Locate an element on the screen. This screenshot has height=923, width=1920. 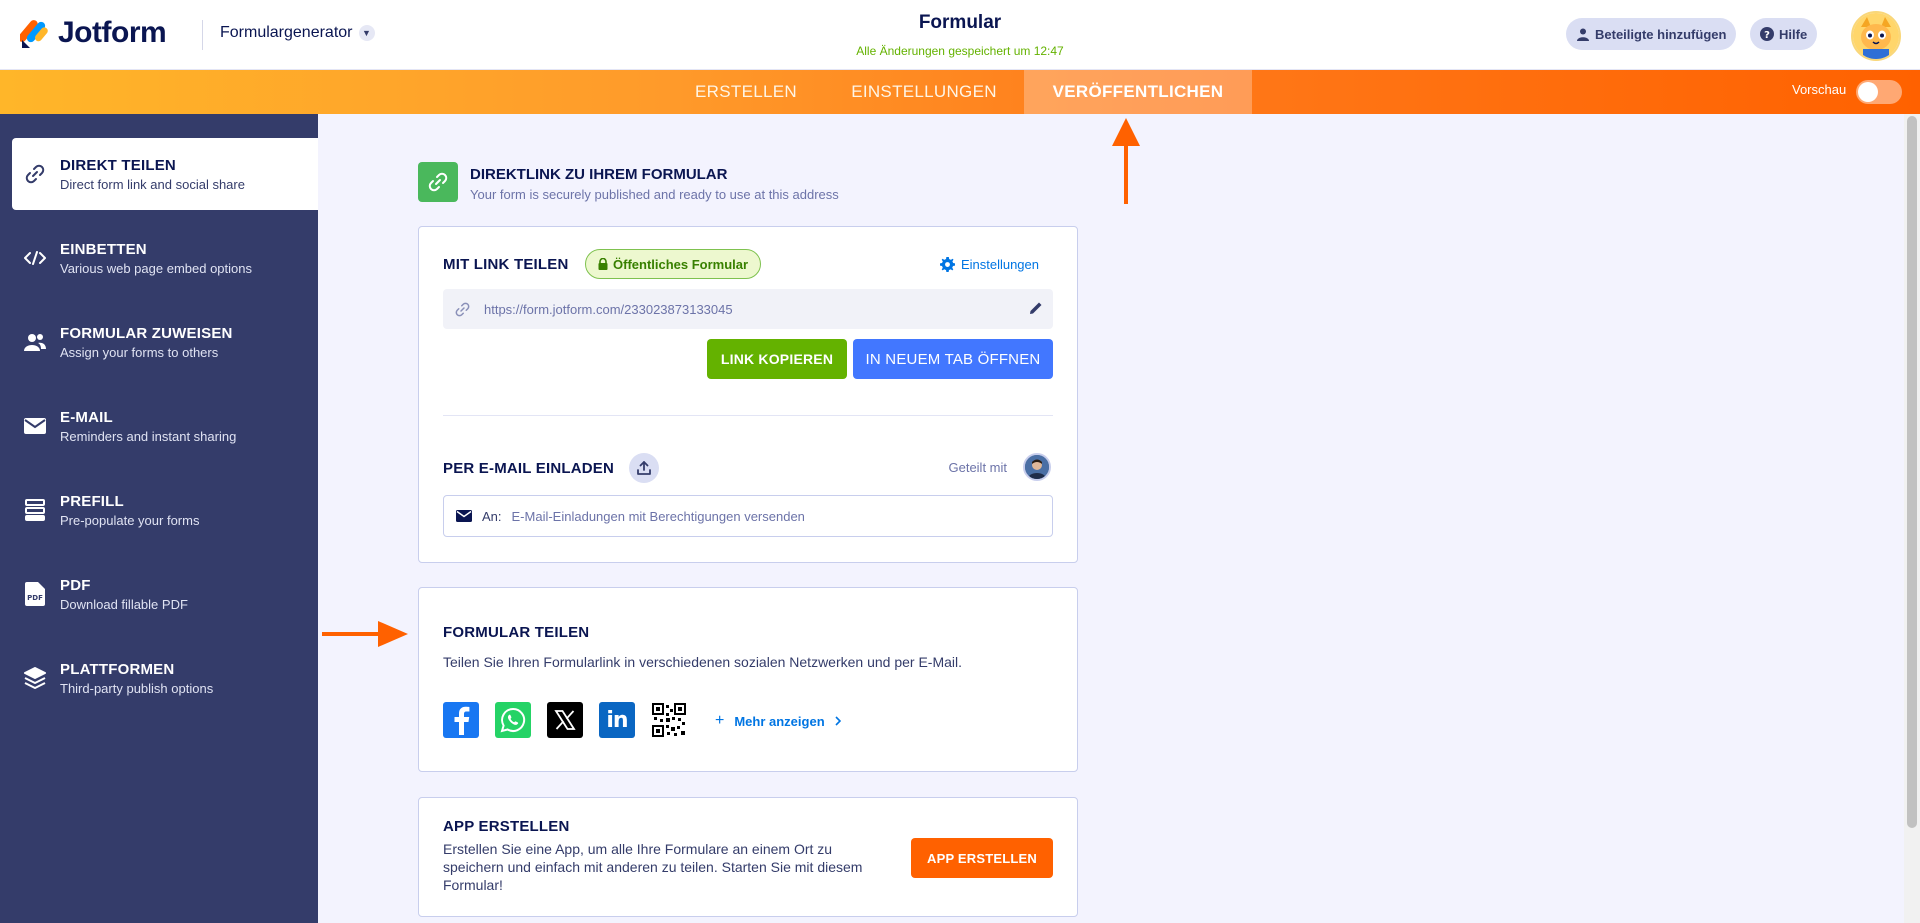
share-form-title: FORMULAR TEILEN is located at coordinates (516, 632).